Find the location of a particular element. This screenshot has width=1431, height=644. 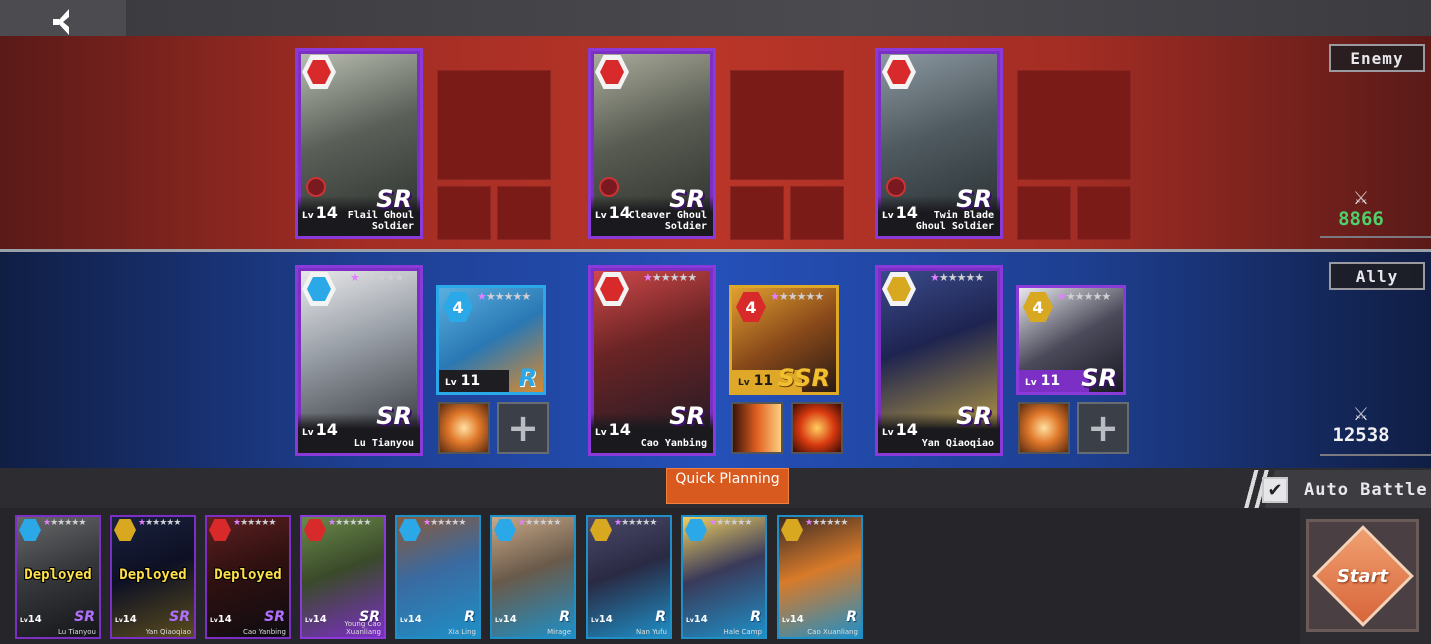

skill-fire-icon is located at coordinates (817, 428).